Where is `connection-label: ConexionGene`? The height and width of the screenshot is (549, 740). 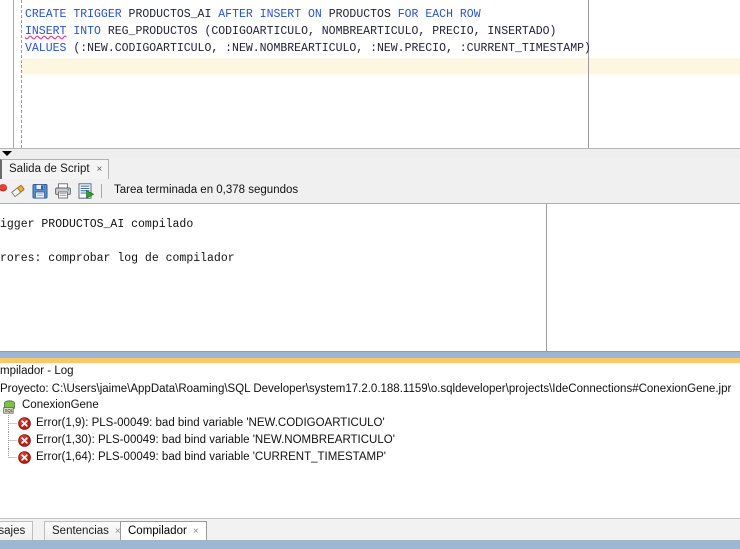 connection-label: ConexionGene is located at coordinates (60, 405).